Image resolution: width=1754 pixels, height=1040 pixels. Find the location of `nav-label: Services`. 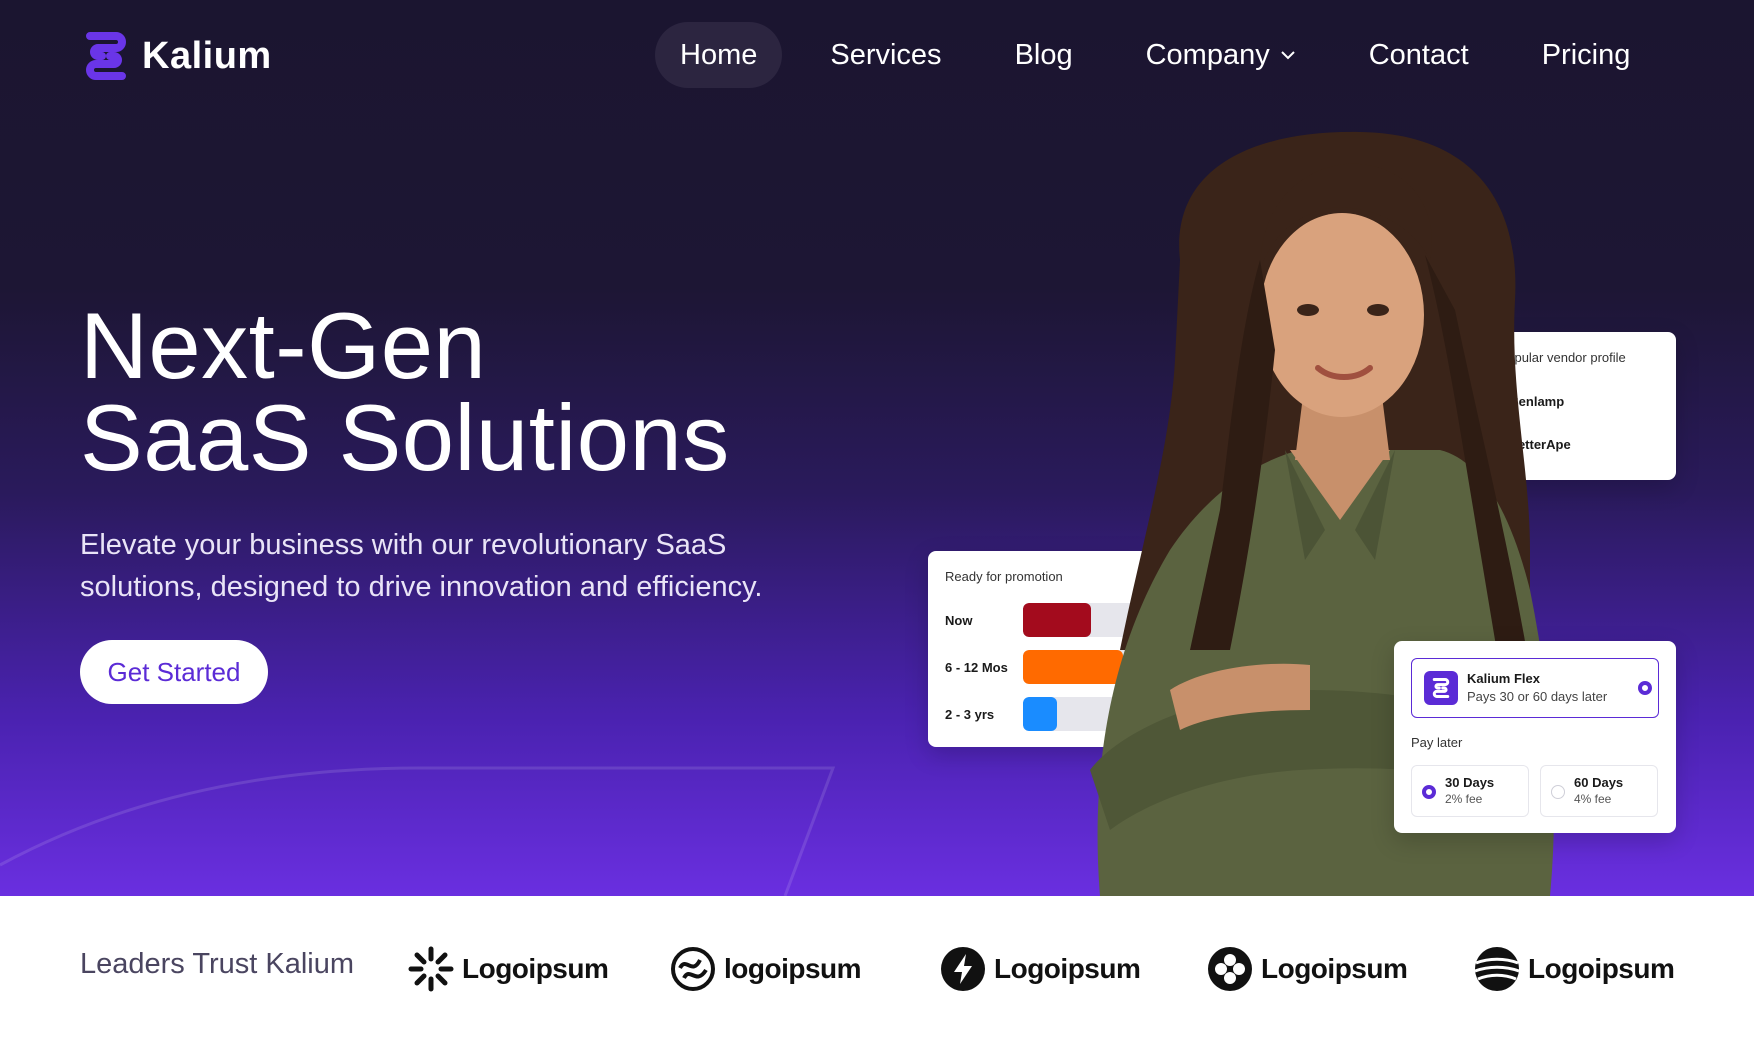

nav-label: Services is located at coordinates (886, 55).